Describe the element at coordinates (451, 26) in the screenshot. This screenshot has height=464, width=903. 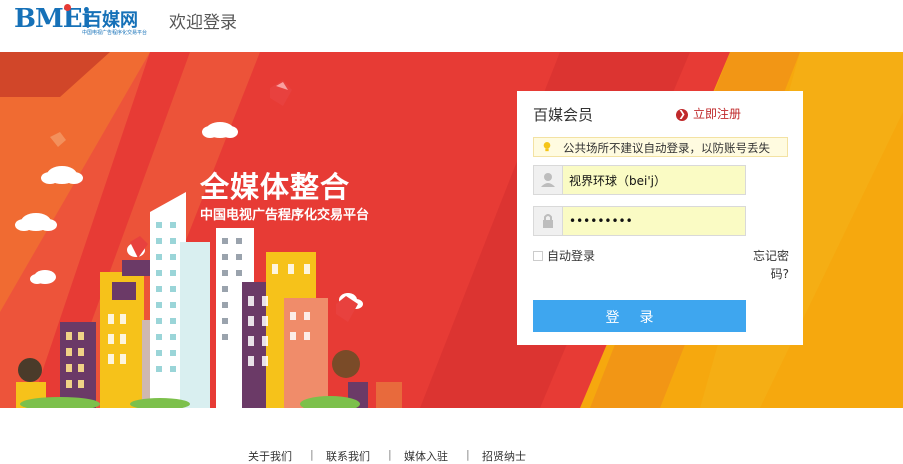
I see `header: BMEi 百媒网 中国电视广告程序化交易平台 欢迎登录` at that location.